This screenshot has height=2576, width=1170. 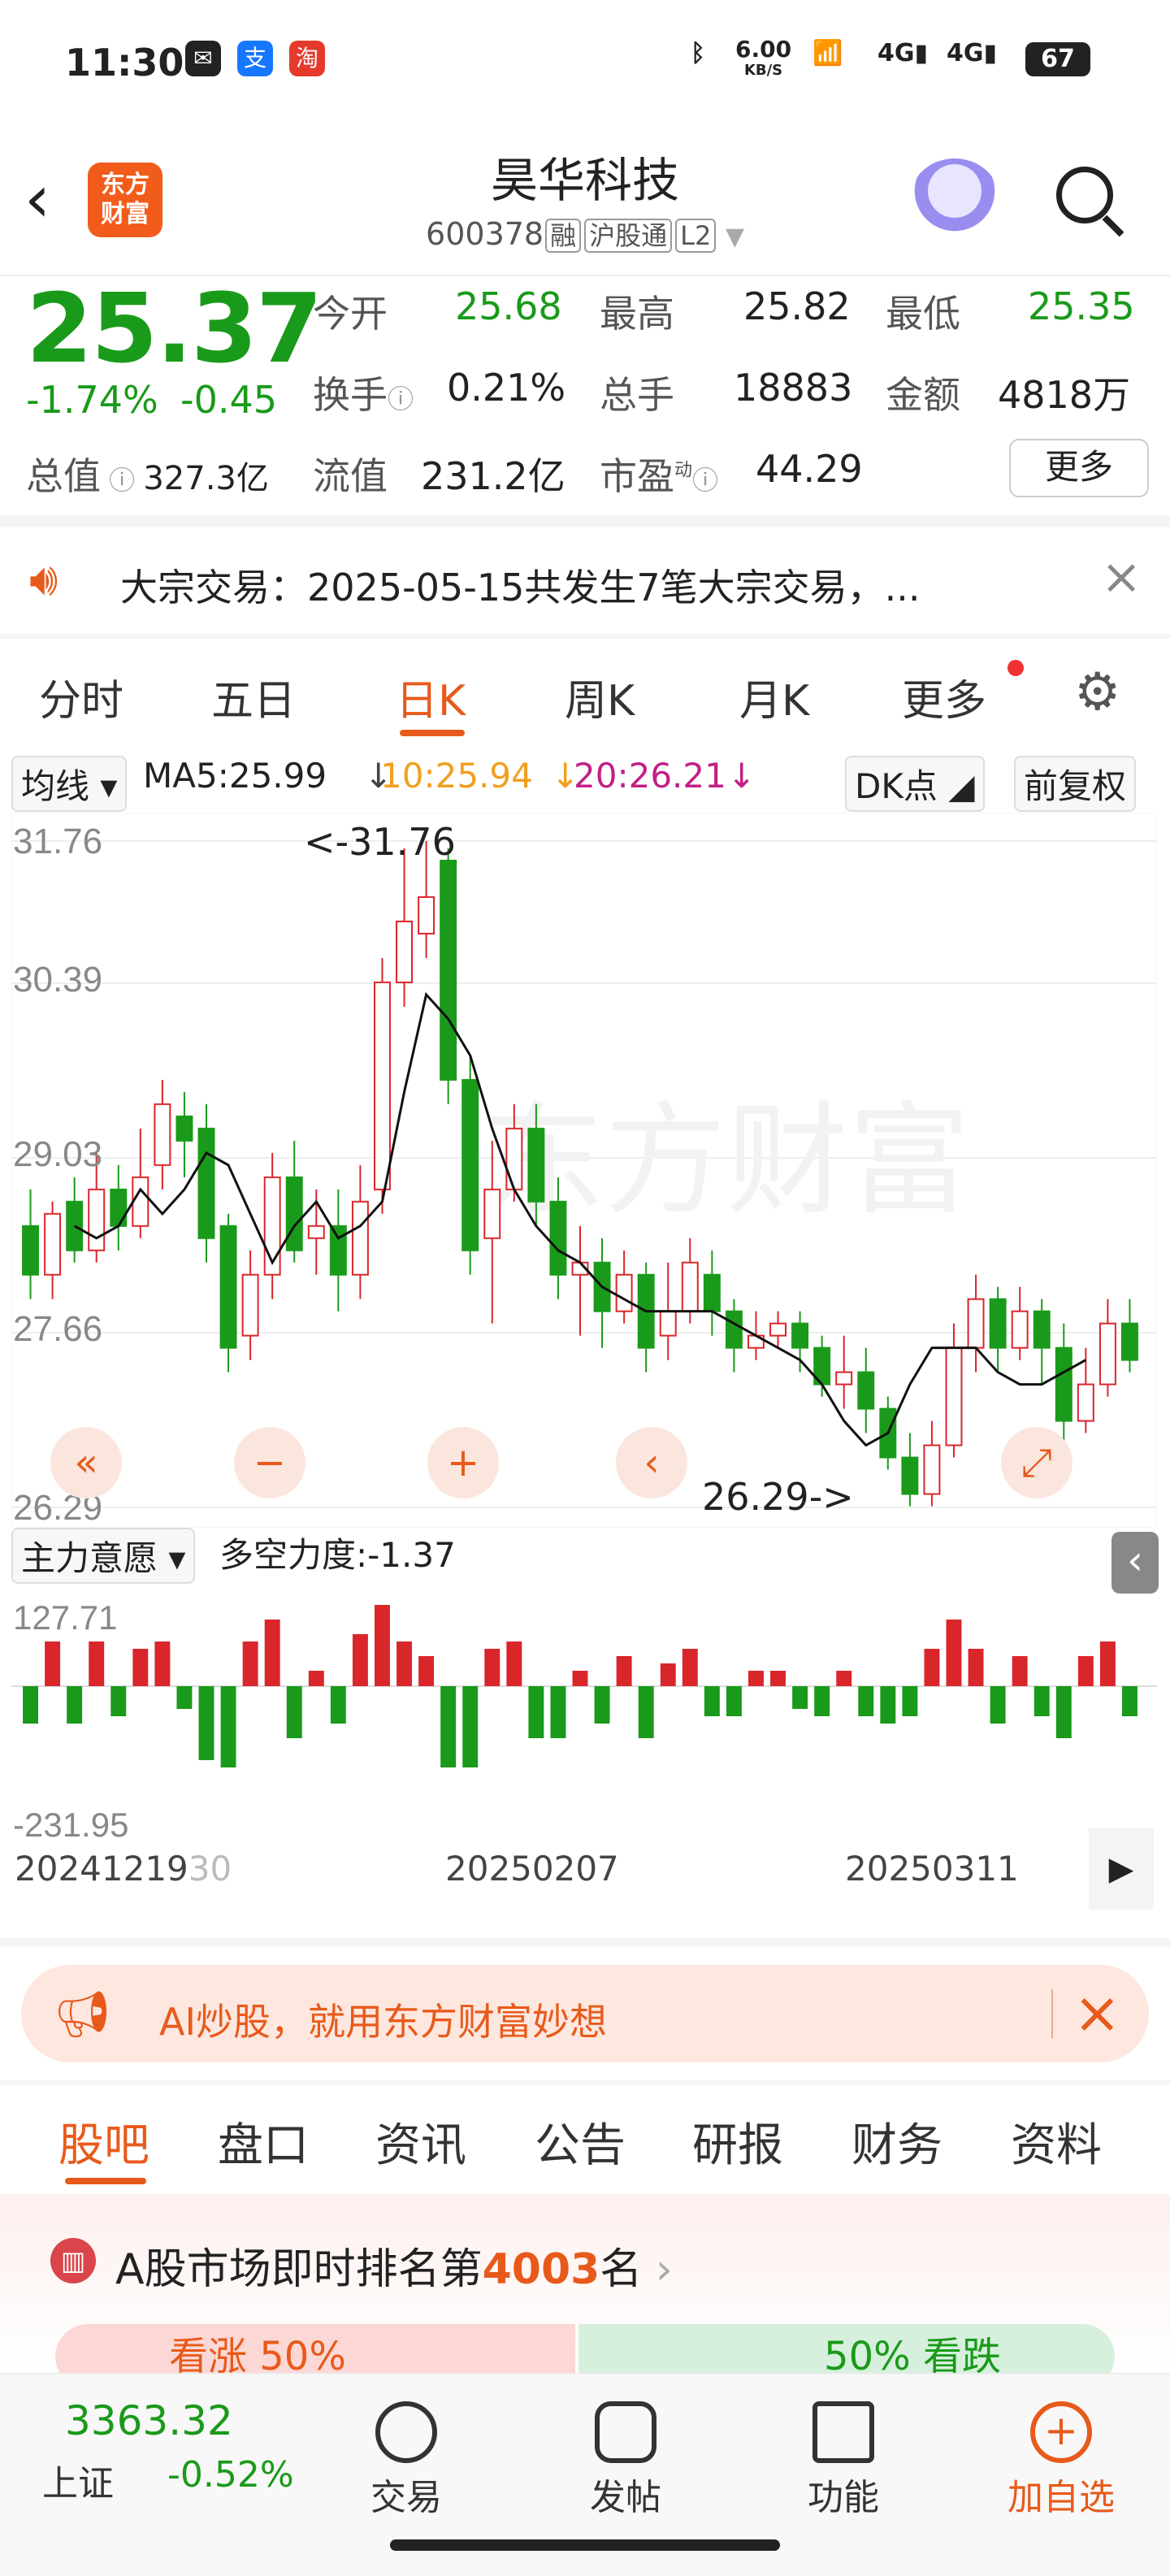 I want to click on ai-banner: 📢︎ AI炒股，就用东方财富妙想 ×, so click(x=585, y=2013).